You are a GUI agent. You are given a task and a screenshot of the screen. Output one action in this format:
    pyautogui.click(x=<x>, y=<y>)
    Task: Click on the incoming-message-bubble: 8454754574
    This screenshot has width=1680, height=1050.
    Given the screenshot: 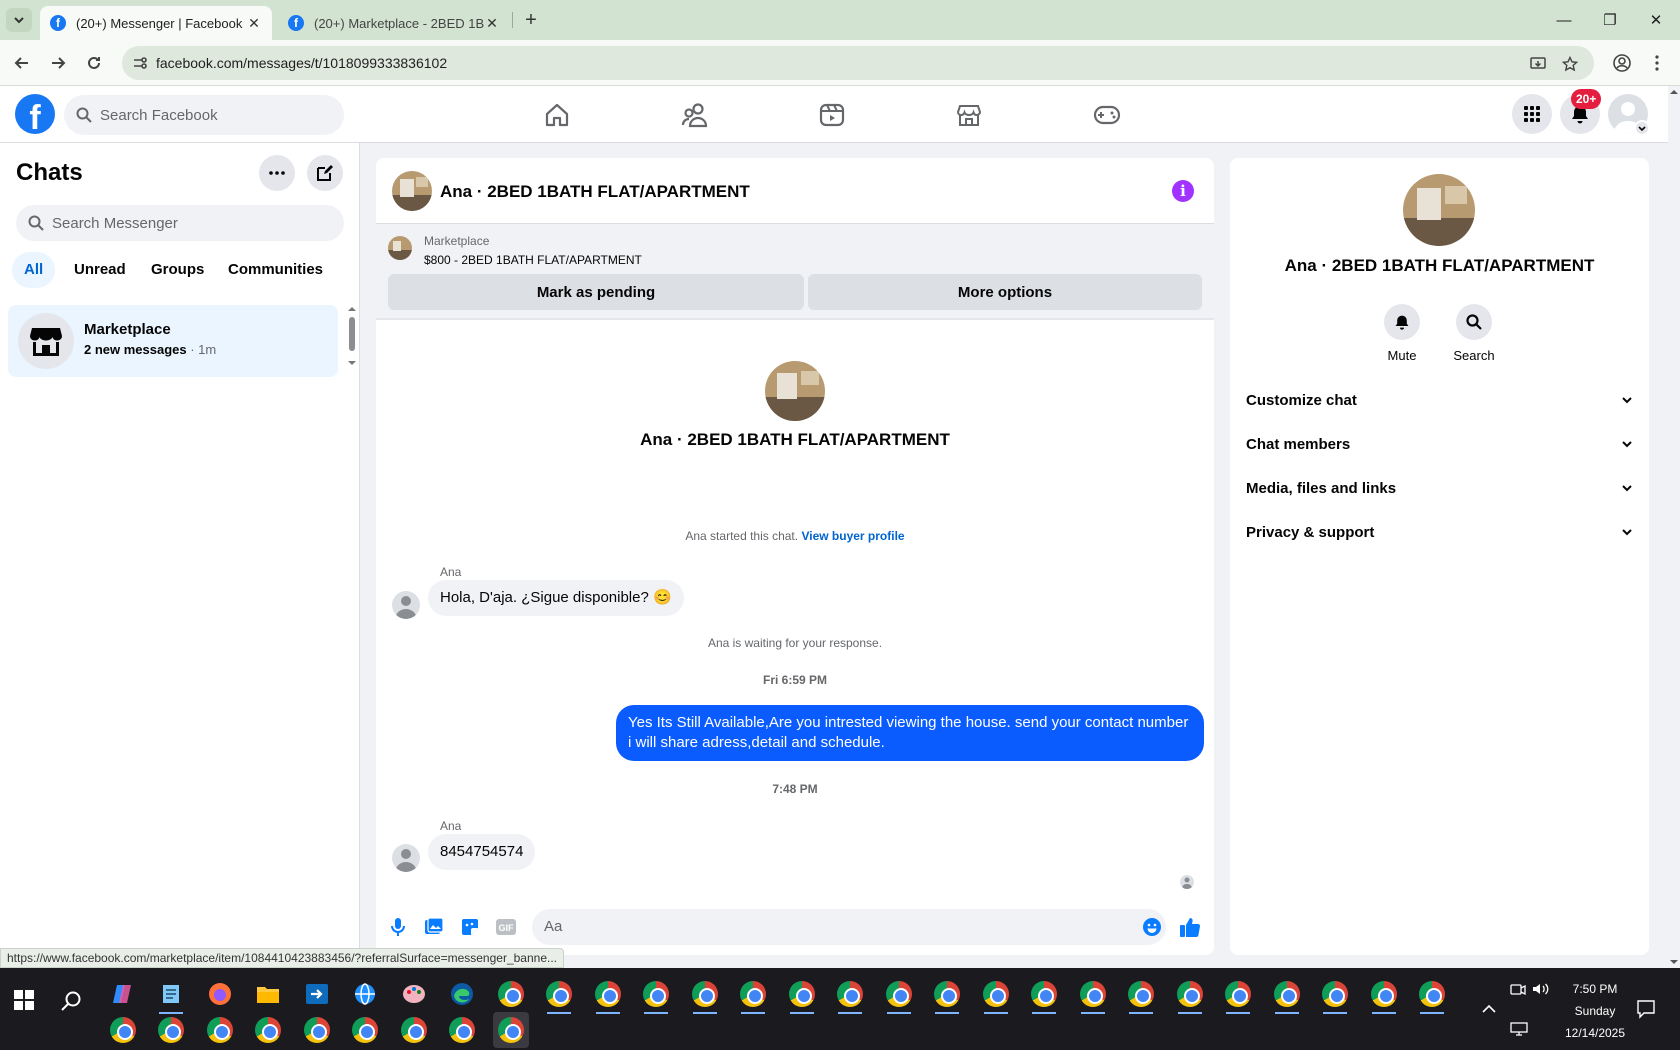 What is the action you would take?
    pyautogui.click(x=482, y=852)
    